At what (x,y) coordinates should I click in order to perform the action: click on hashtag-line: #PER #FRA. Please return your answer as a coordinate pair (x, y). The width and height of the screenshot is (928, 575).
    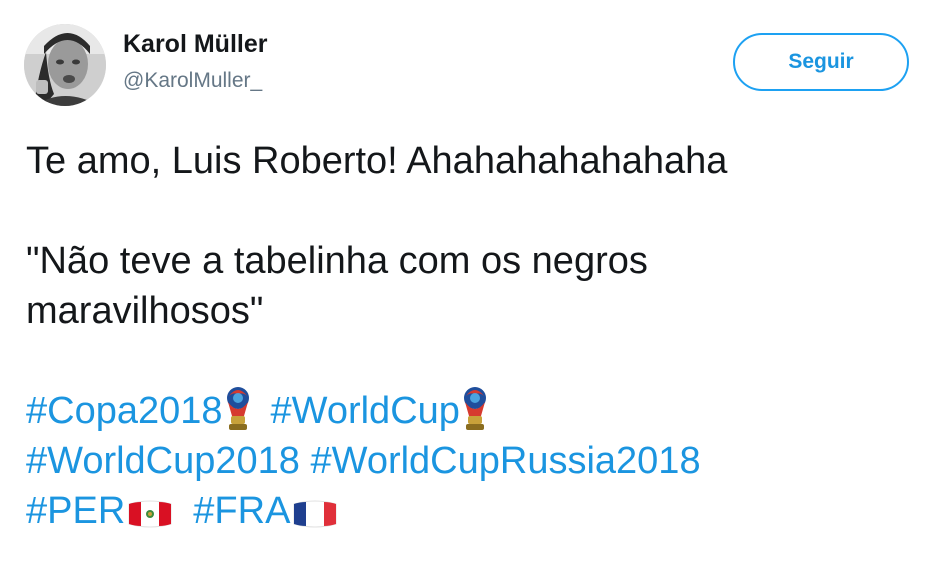
    Looking at the image, I should click on (471, 511).